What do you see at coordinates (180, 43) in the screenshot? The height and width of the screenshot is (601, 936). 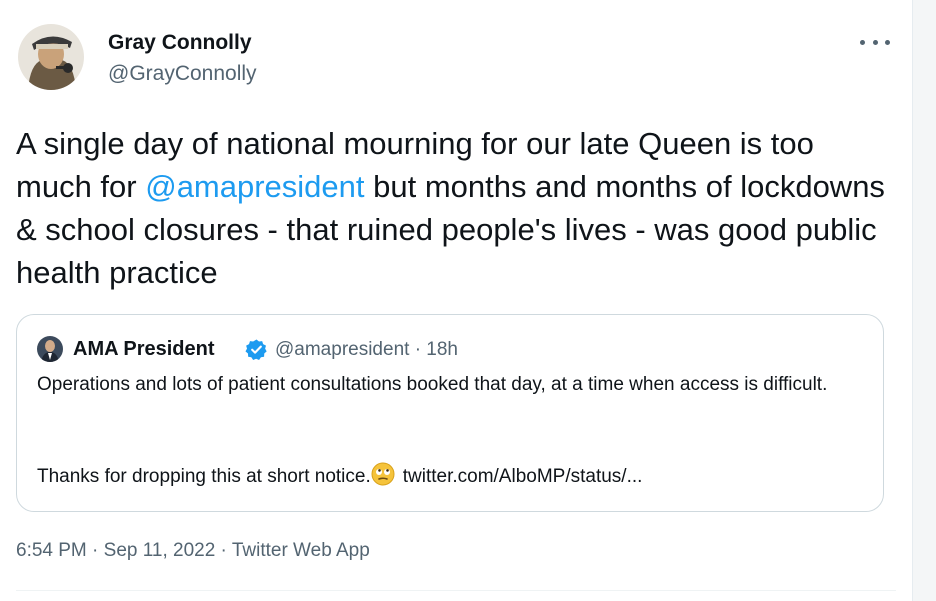 I see `author-name: Gray Connolly` at bounding box center [180, 43].